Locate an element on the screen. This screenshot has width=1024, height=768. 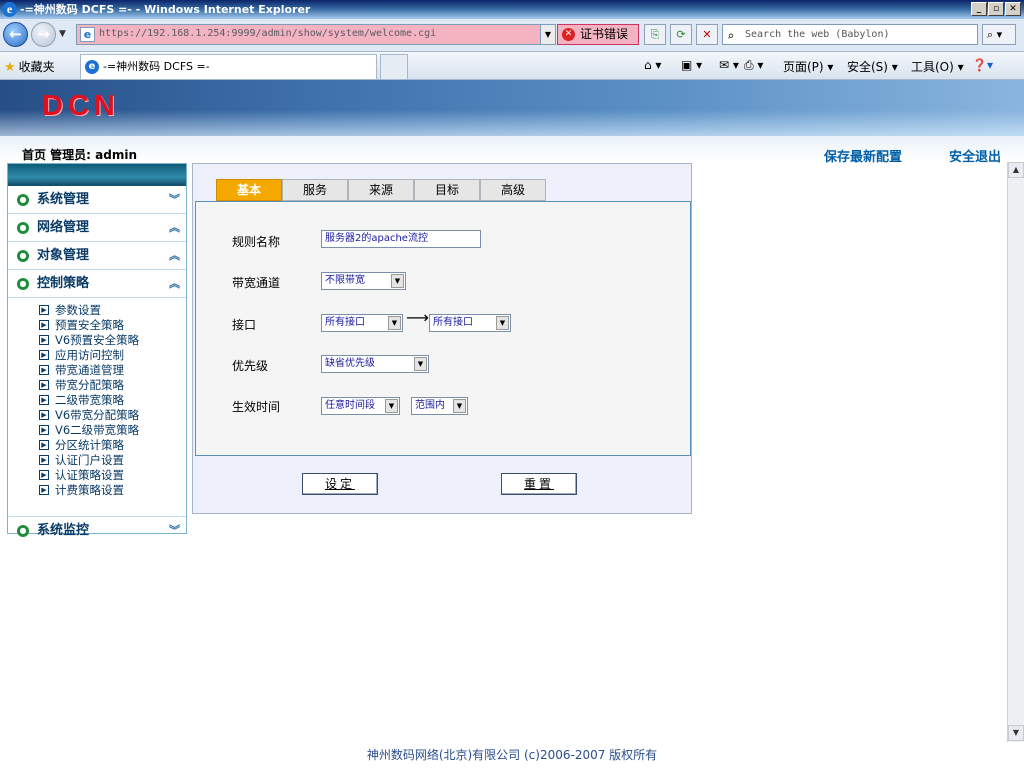
certificate-error-button: ✕ 证书错误 is located at coordinates (598, 34).